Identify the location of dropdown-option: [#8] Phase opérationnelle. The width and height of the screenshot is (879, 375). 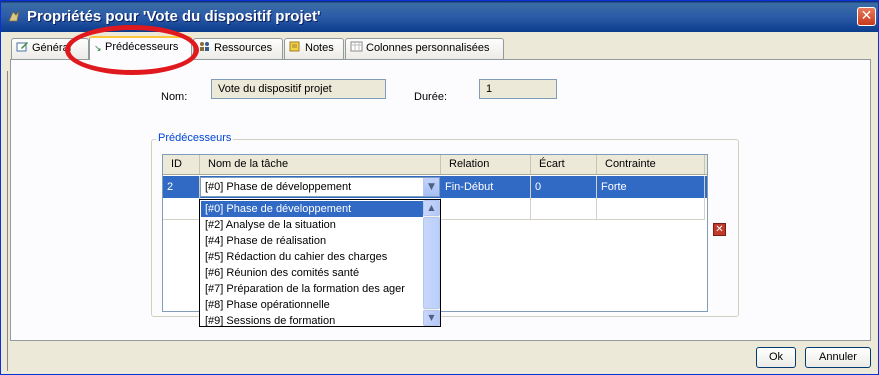
(312, 305).